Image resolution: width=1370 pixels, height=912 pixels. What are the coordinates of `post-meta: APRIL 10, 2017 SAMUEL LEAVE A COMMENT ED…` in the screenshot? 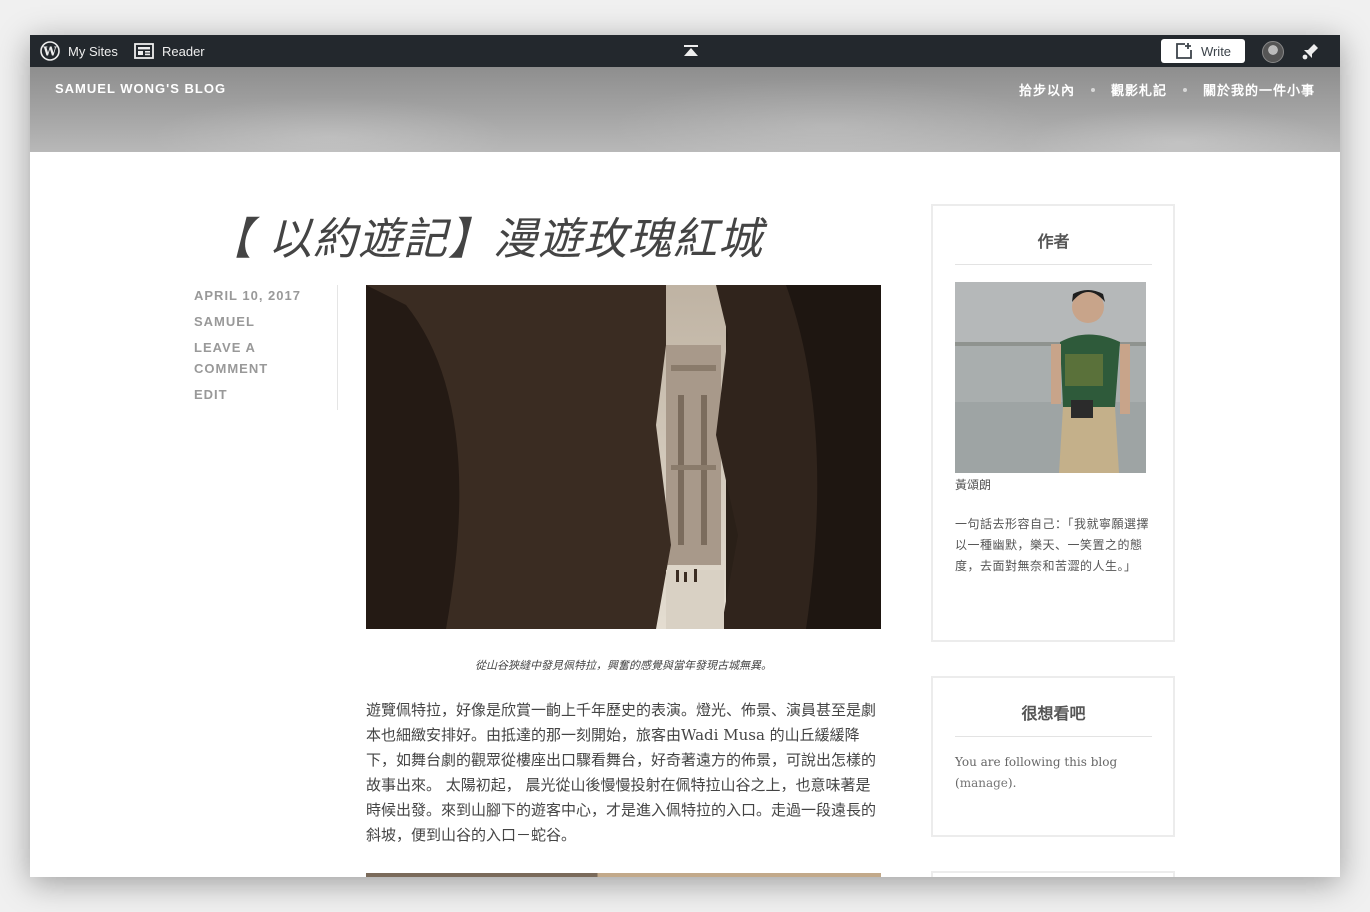 It's located at (264, 347).